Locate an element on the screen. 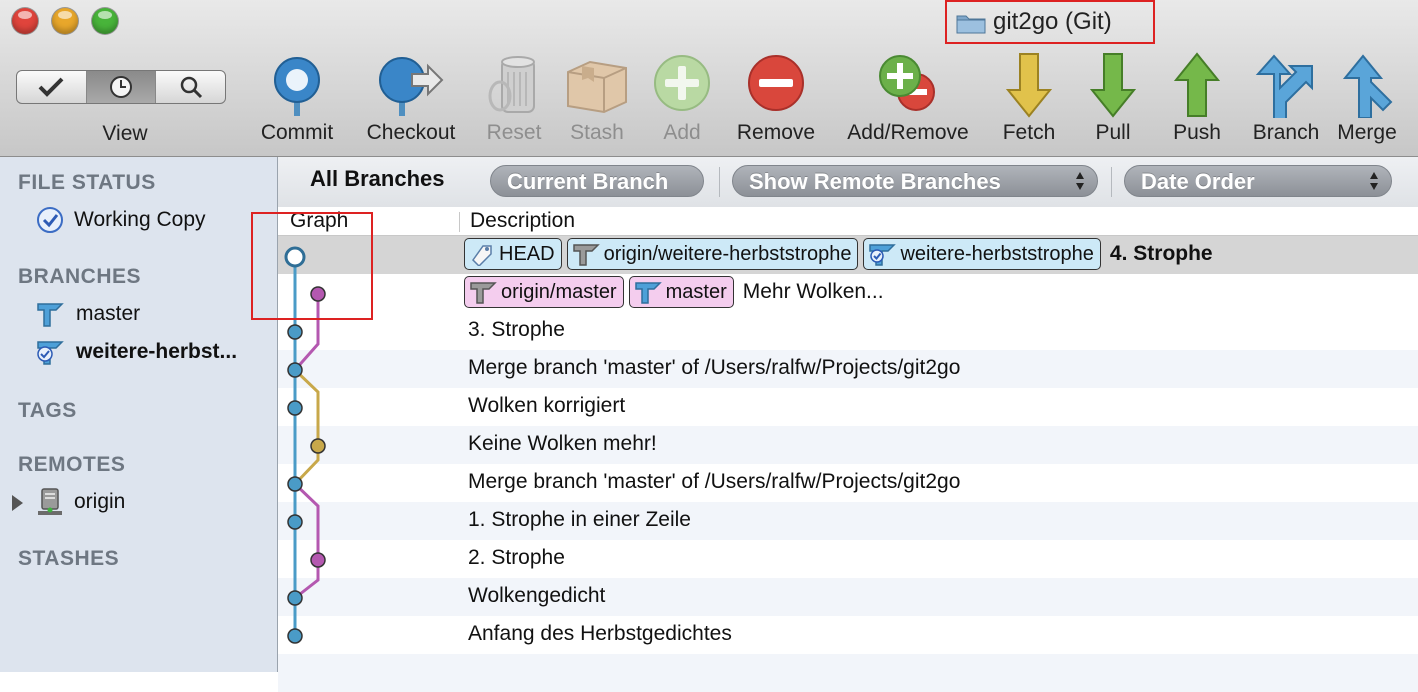 This screenshot has width=1418, height=692. graph-lane-gold is located at coordinates (306, 427).